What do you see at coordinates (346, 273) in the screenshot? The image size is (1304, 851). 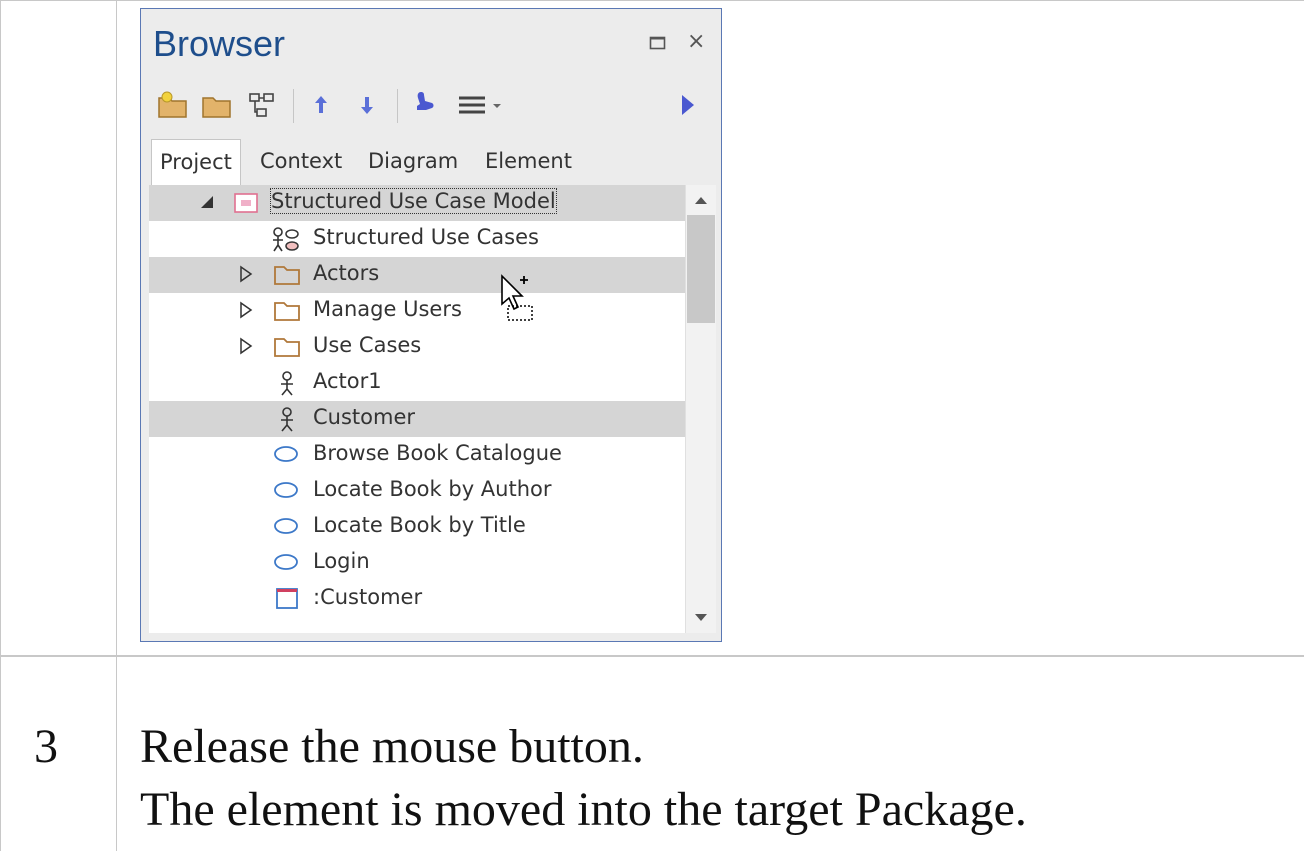 I see `tree-item-label: Actors` at bounding box center [346, 273].